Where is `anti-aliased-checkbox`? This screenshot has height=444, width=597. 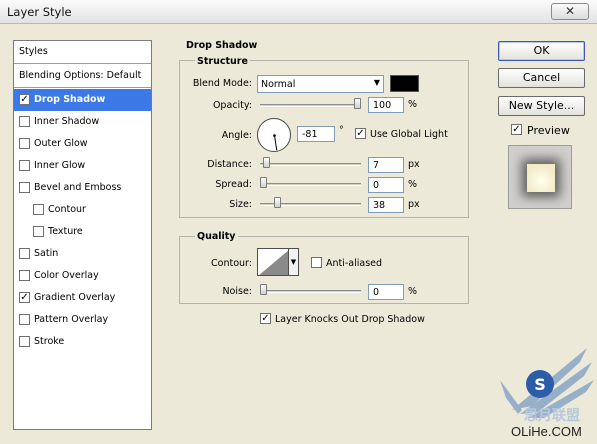
anti-aliased-checkbox is located at coordinates (316, 262).